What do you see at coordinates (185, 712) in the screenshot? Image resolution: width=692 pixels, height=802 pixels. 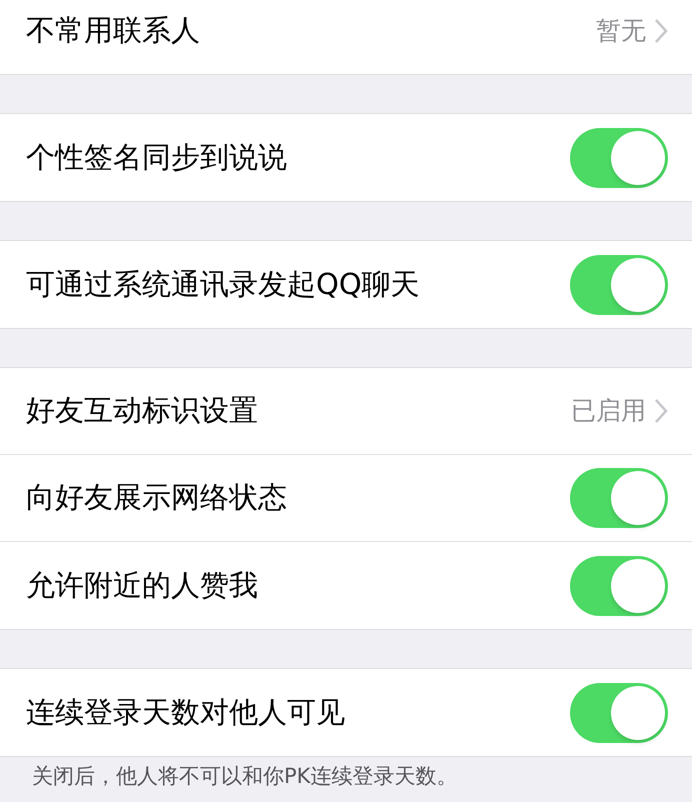 I see `setting-label: 连续登录天数对他人可见` at bounding box center [185, 712].